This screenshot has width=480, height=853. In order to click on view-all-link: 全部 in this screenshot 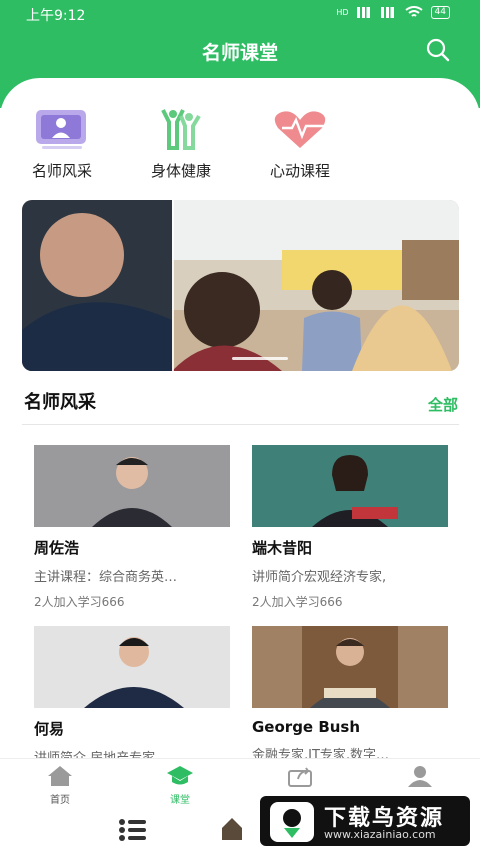, I will do `click(443, 404)`.